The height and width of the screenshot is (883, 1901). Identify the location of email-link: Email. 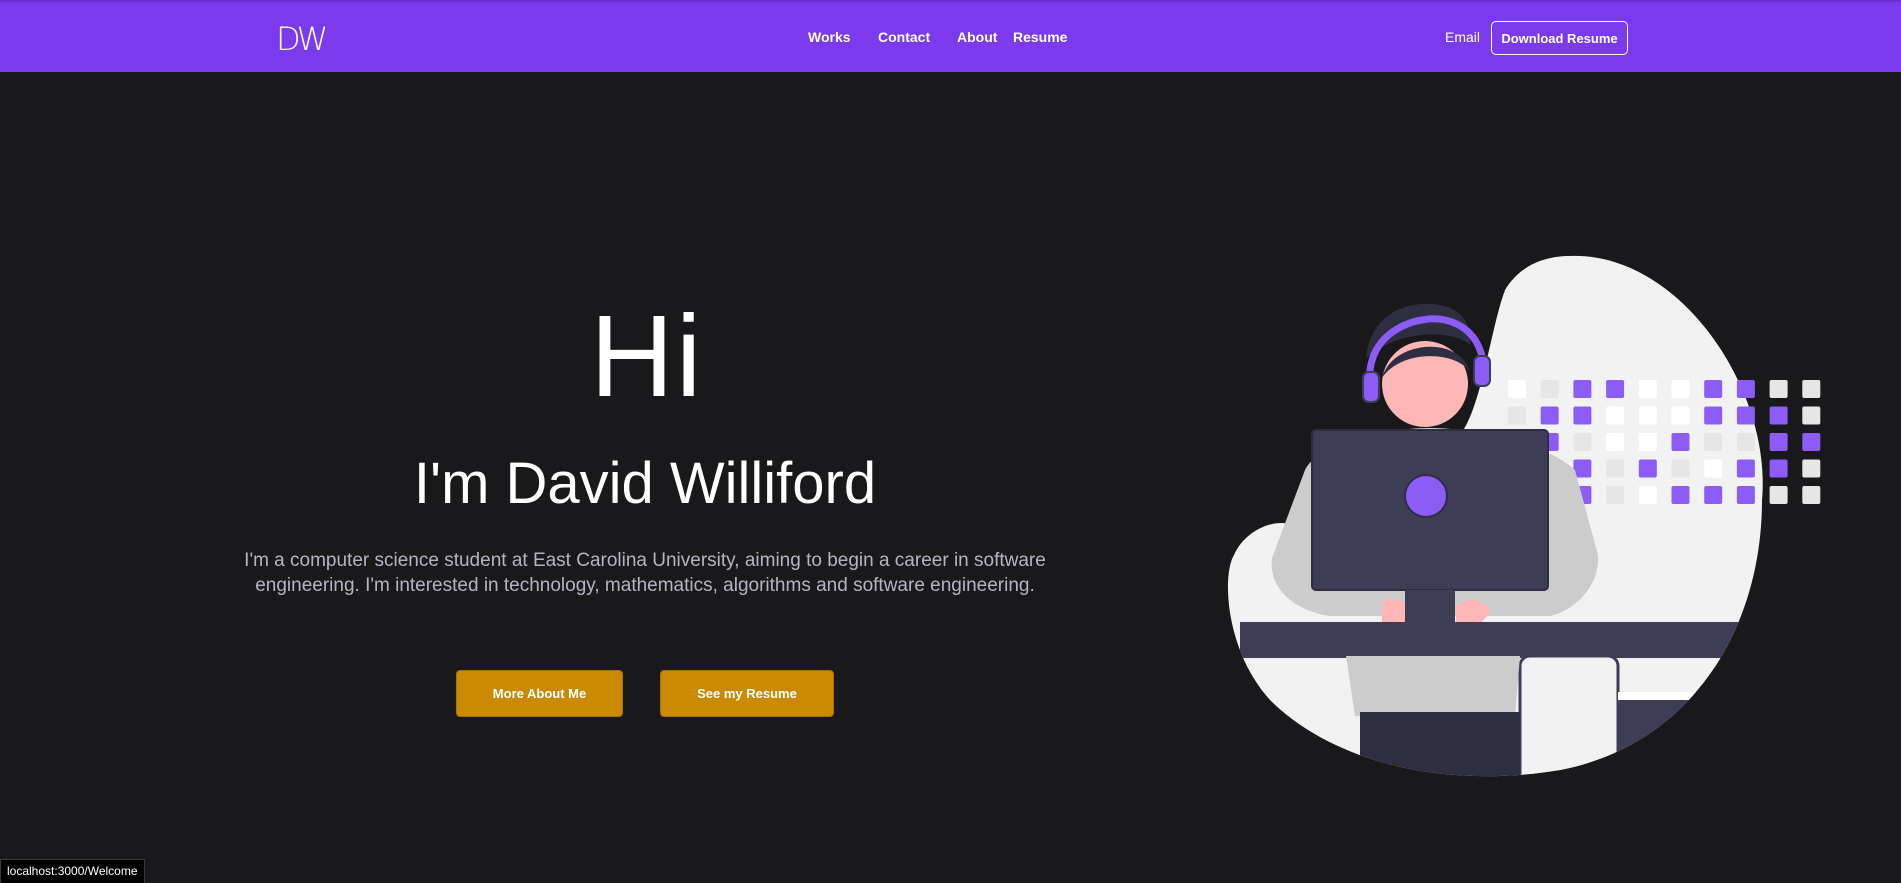
(1462, 37).